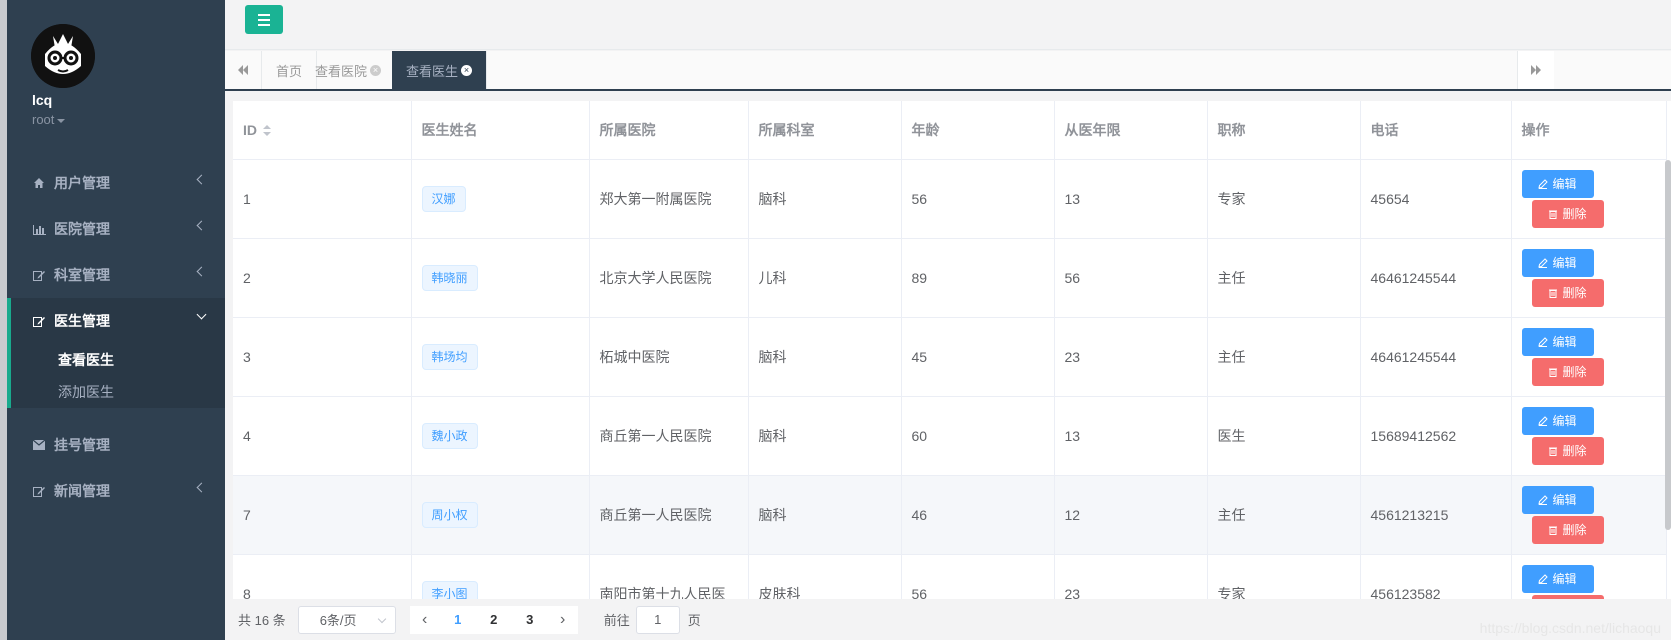 The width and height of the screenshot is (1671, 640). What do you see at coordinates (449, 589) in the screenshot?
I see `doctor-name-tag: 李小图` at bounding box center [449, 589].